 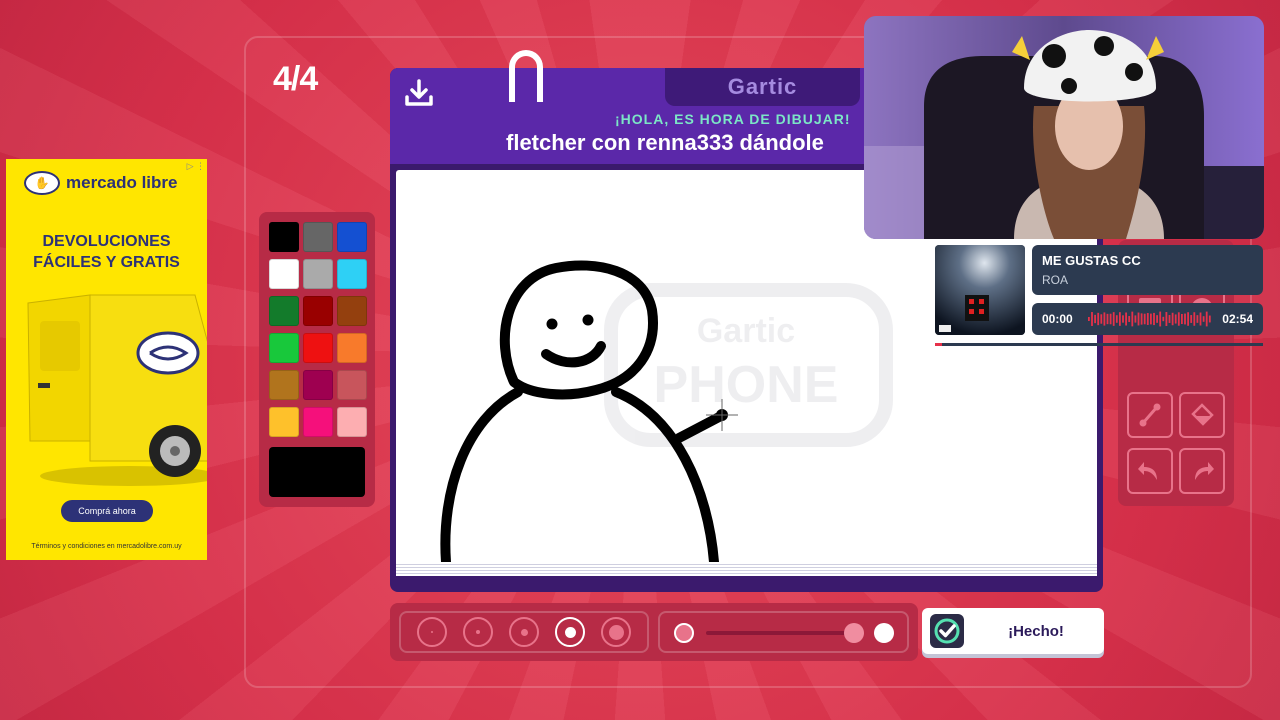 I want to click on opacity-thumb, so click(x=854, y=633).